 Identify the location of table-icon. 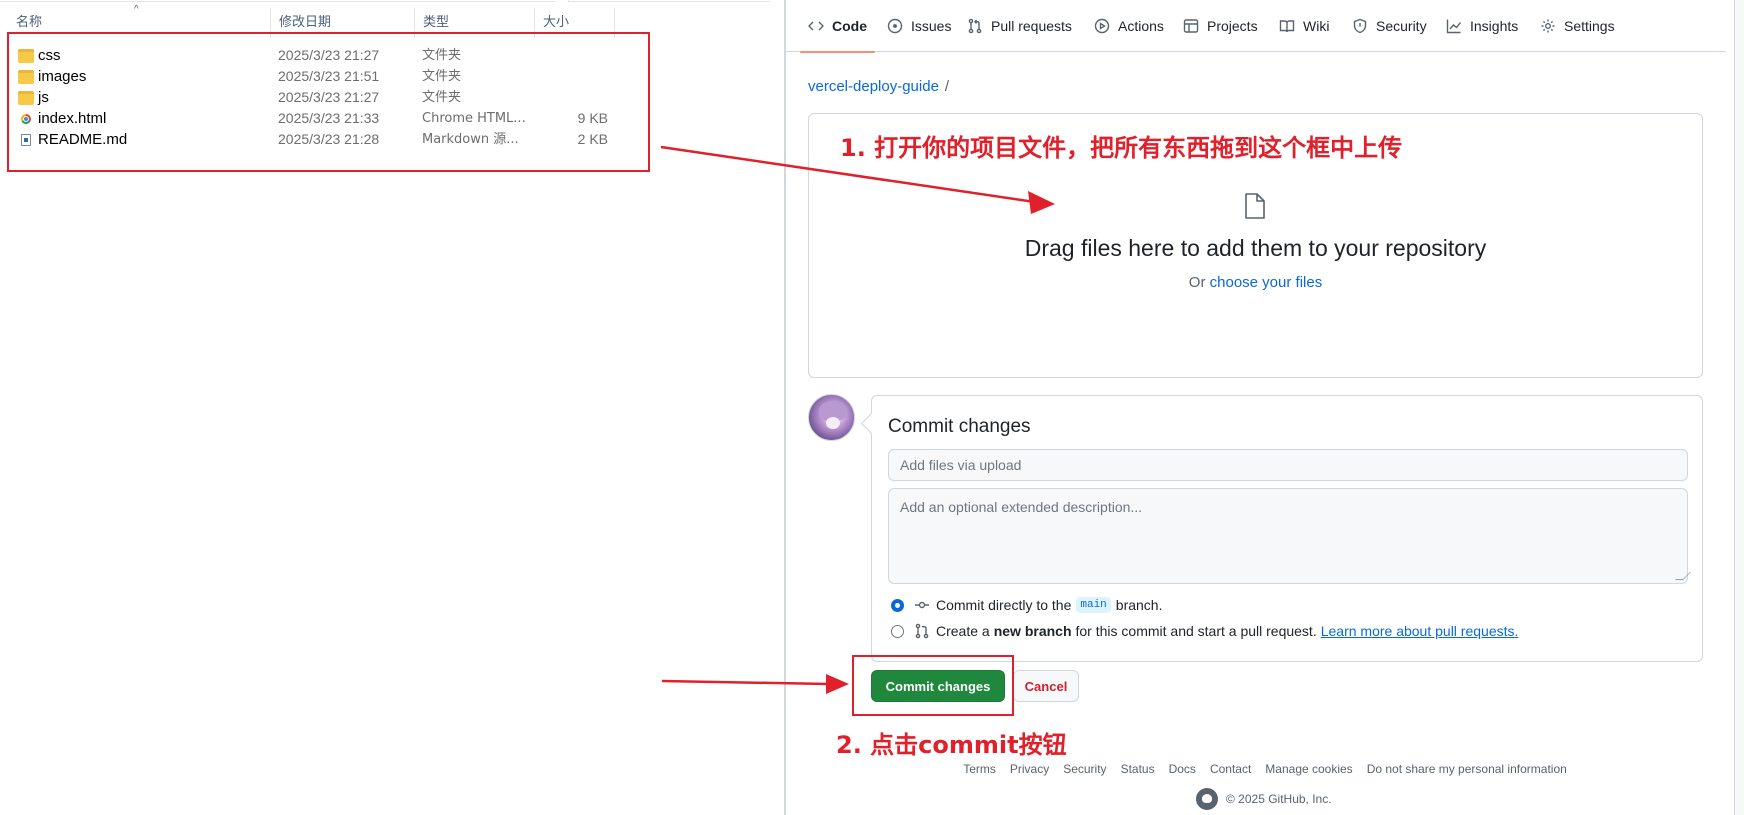
(1191, 26).